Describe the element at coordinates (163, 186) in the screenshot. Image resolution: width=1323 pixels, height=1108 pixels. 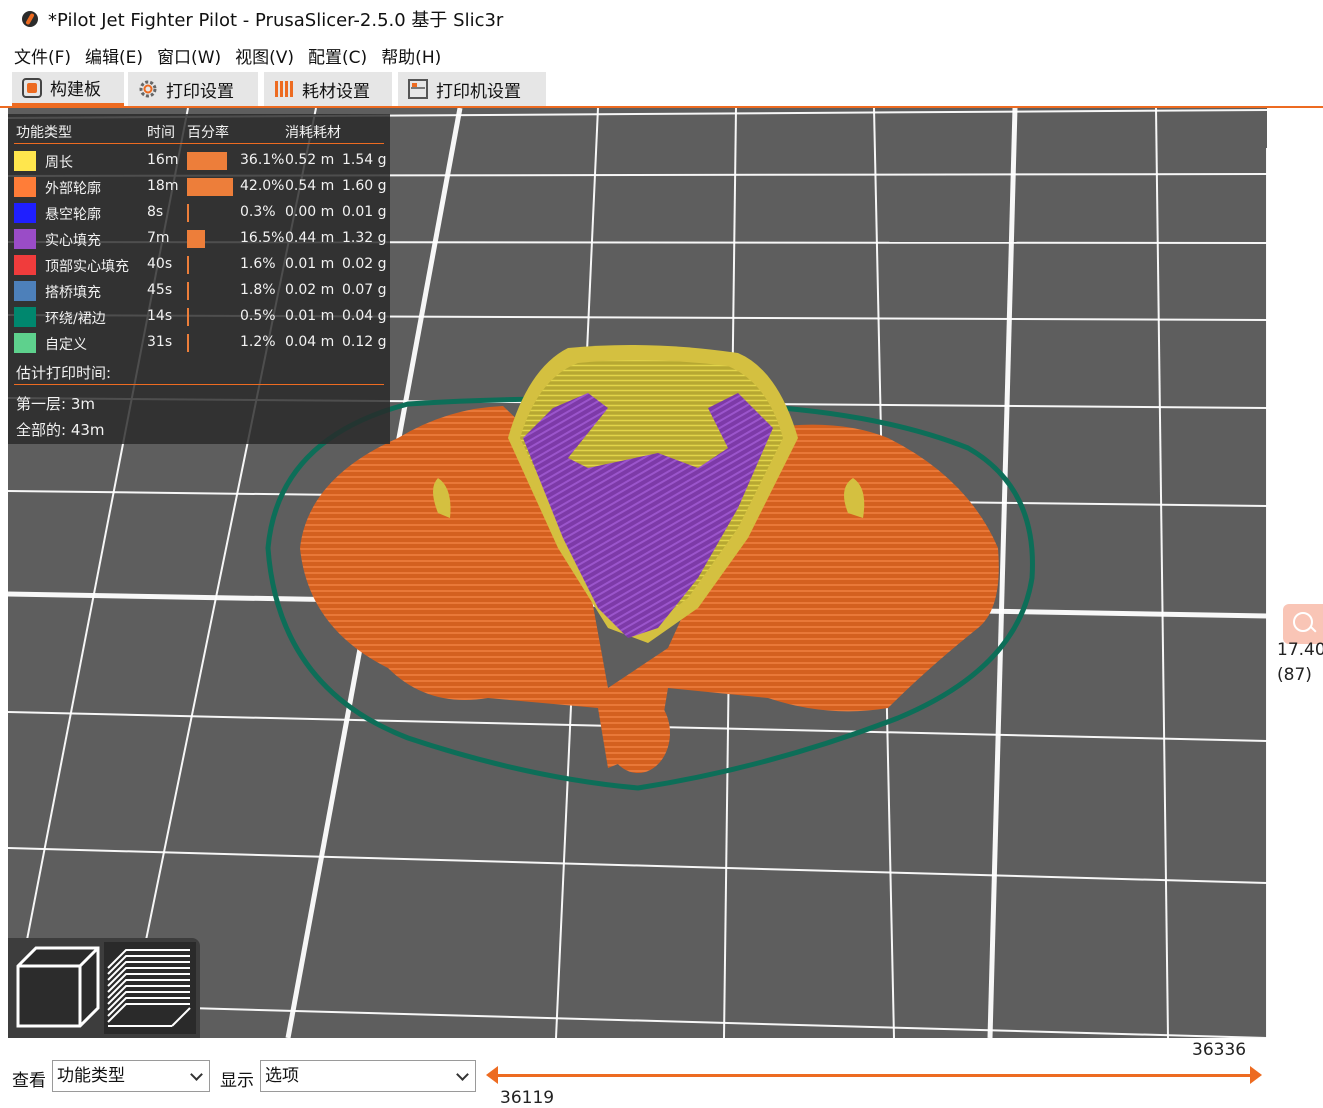
I see `legend-time: 18m` at that location.